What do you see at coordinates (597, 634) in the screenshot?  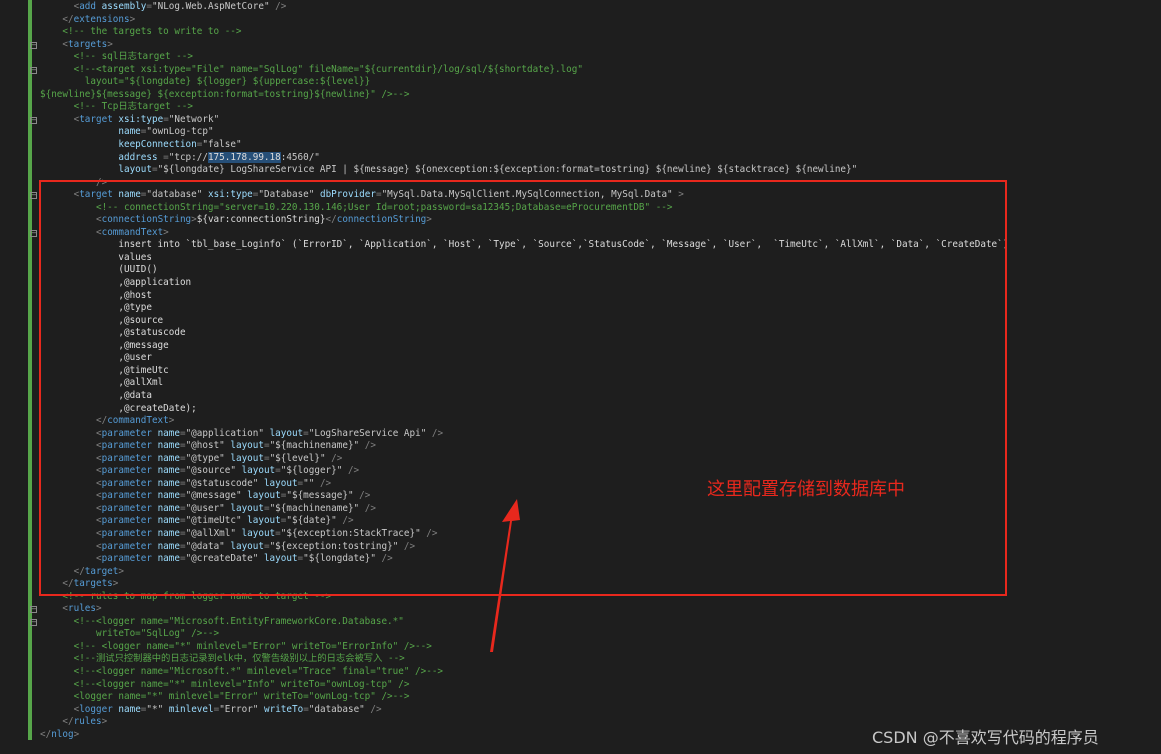 I see `code-line: writeTo="SqlLog" />-->` at bounding box center [597, 634].